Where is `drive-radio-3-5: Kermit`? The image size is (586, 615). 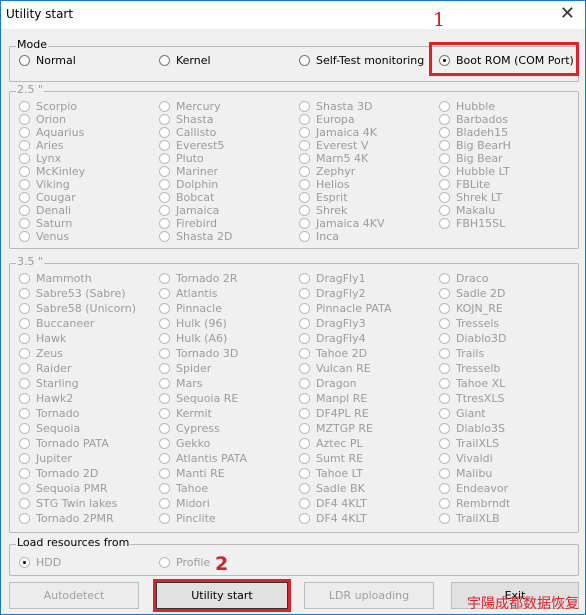
drive-radio-3-5: Kermit is located at coordinates (185, 413).